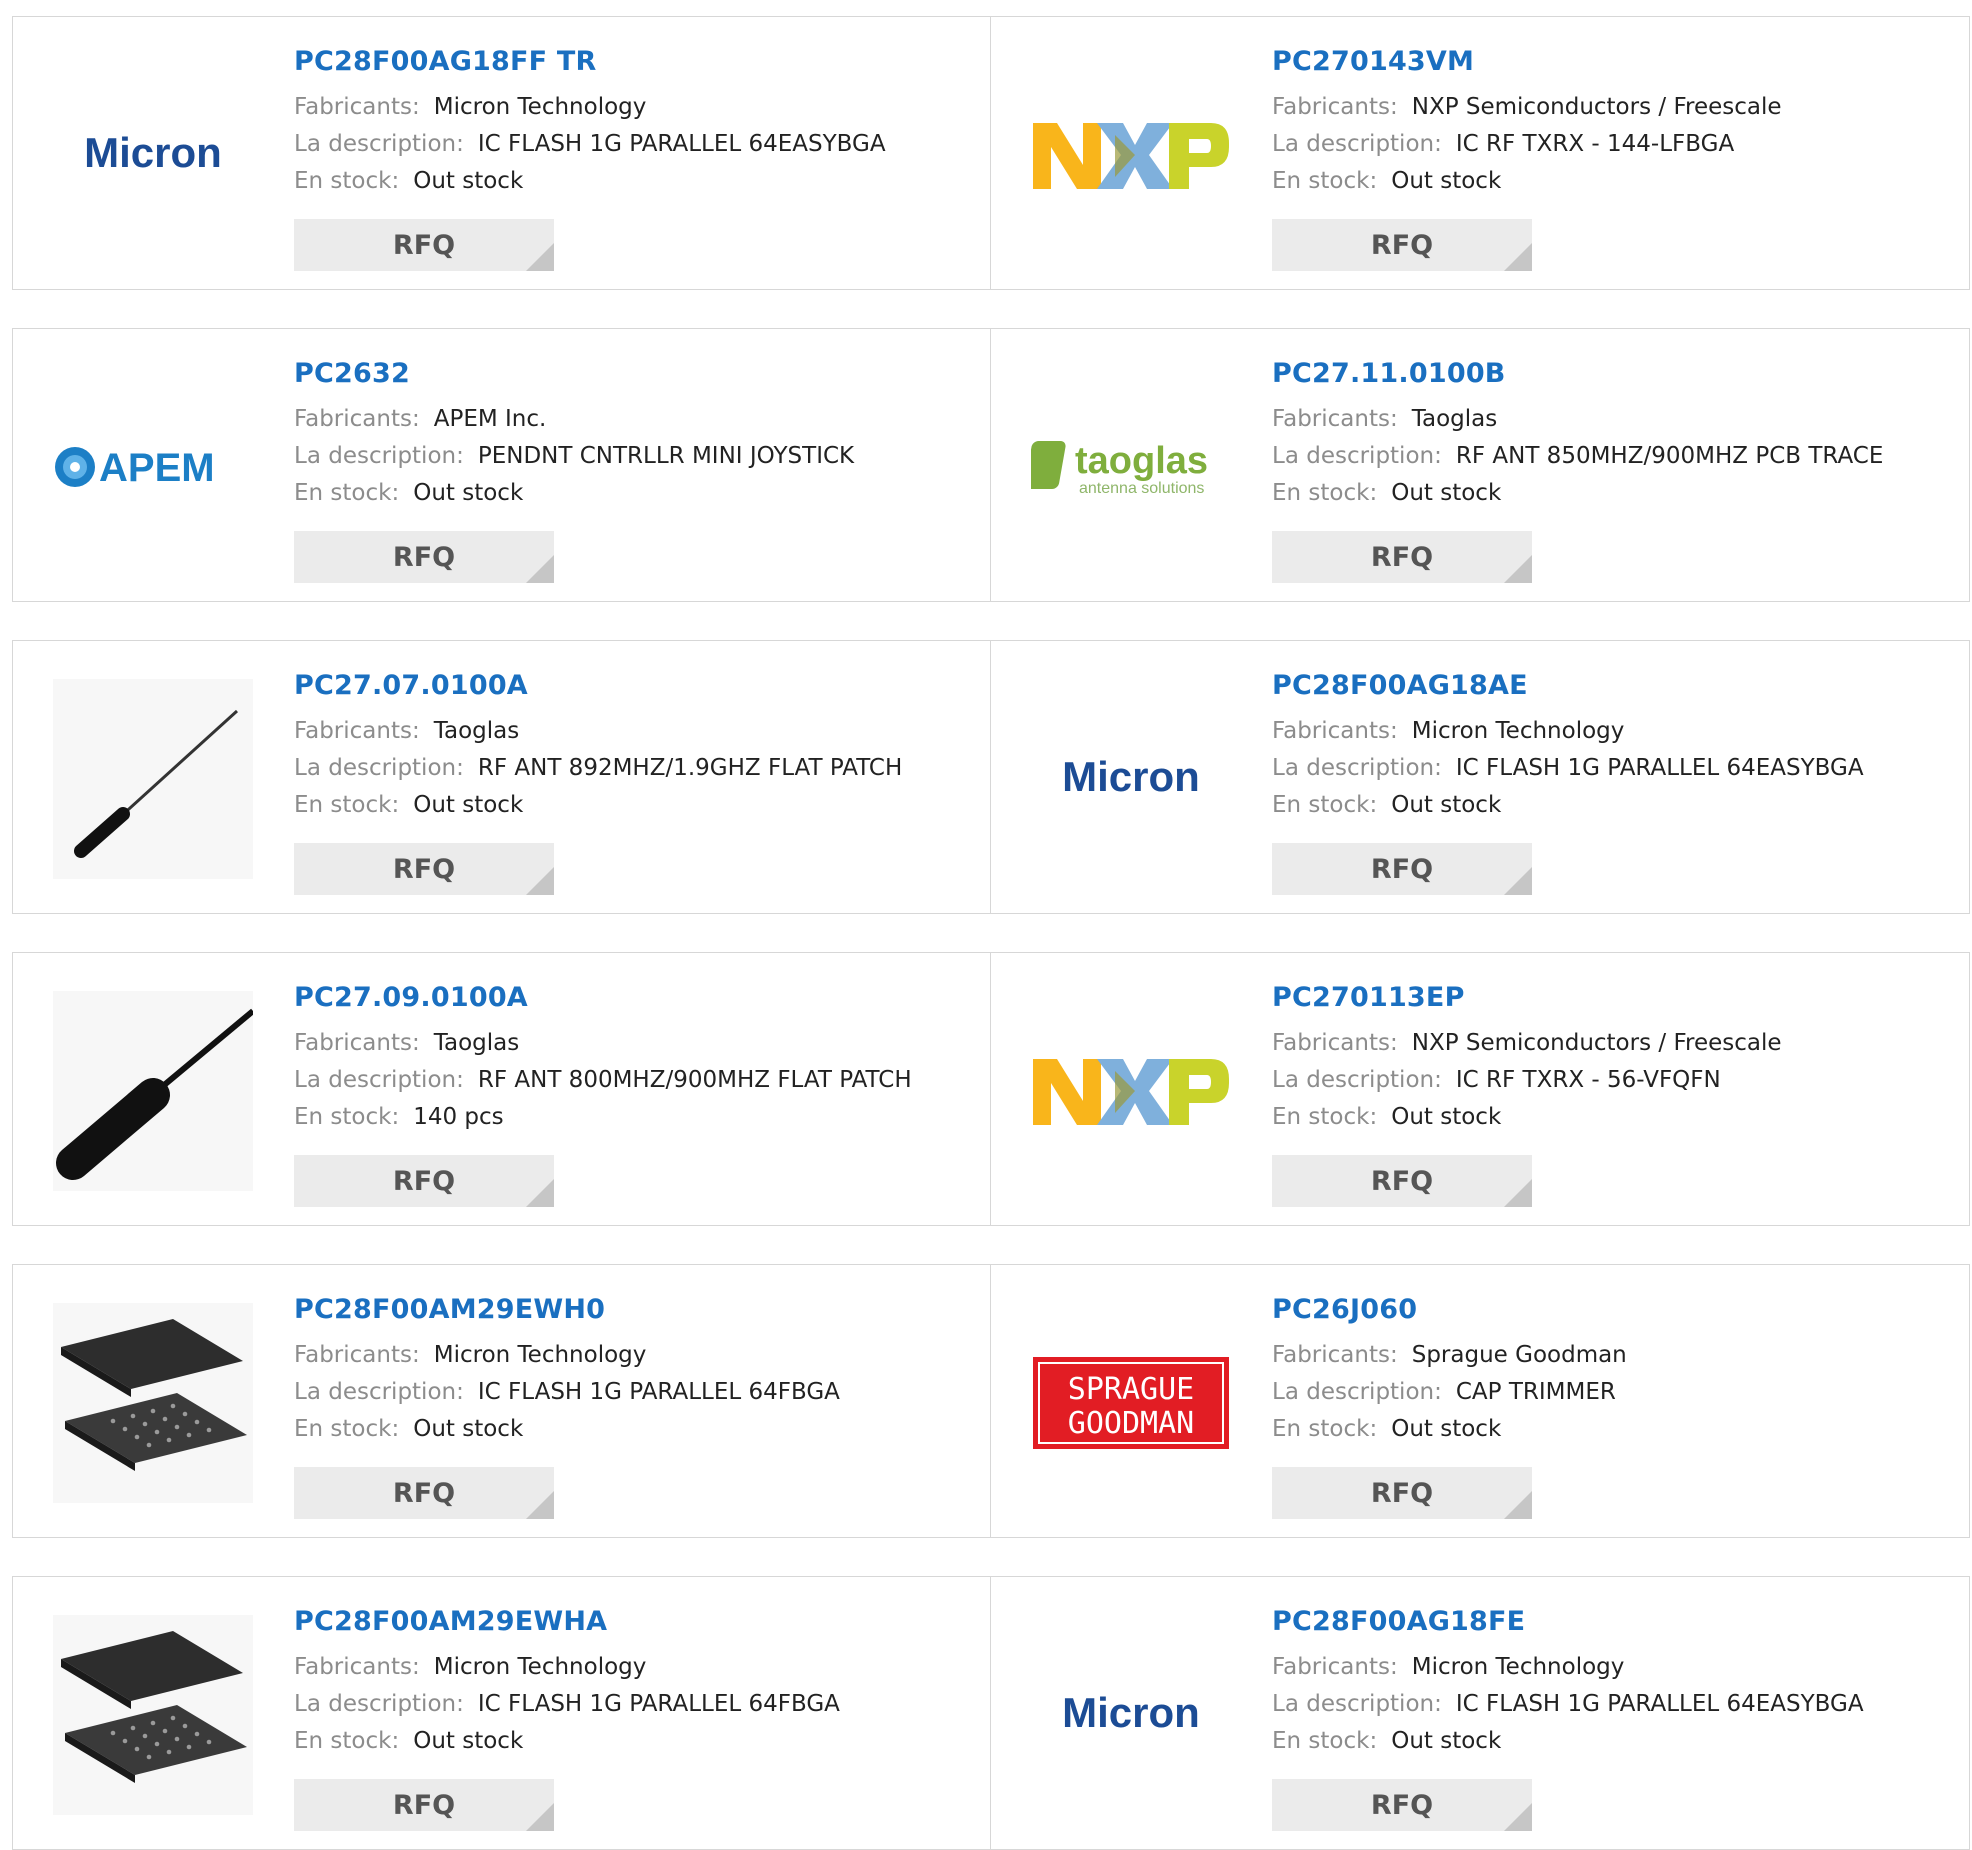  I want to click on sprague-goodman-logo: SPRAGUE GOODMAN, so click(1131, 1403).